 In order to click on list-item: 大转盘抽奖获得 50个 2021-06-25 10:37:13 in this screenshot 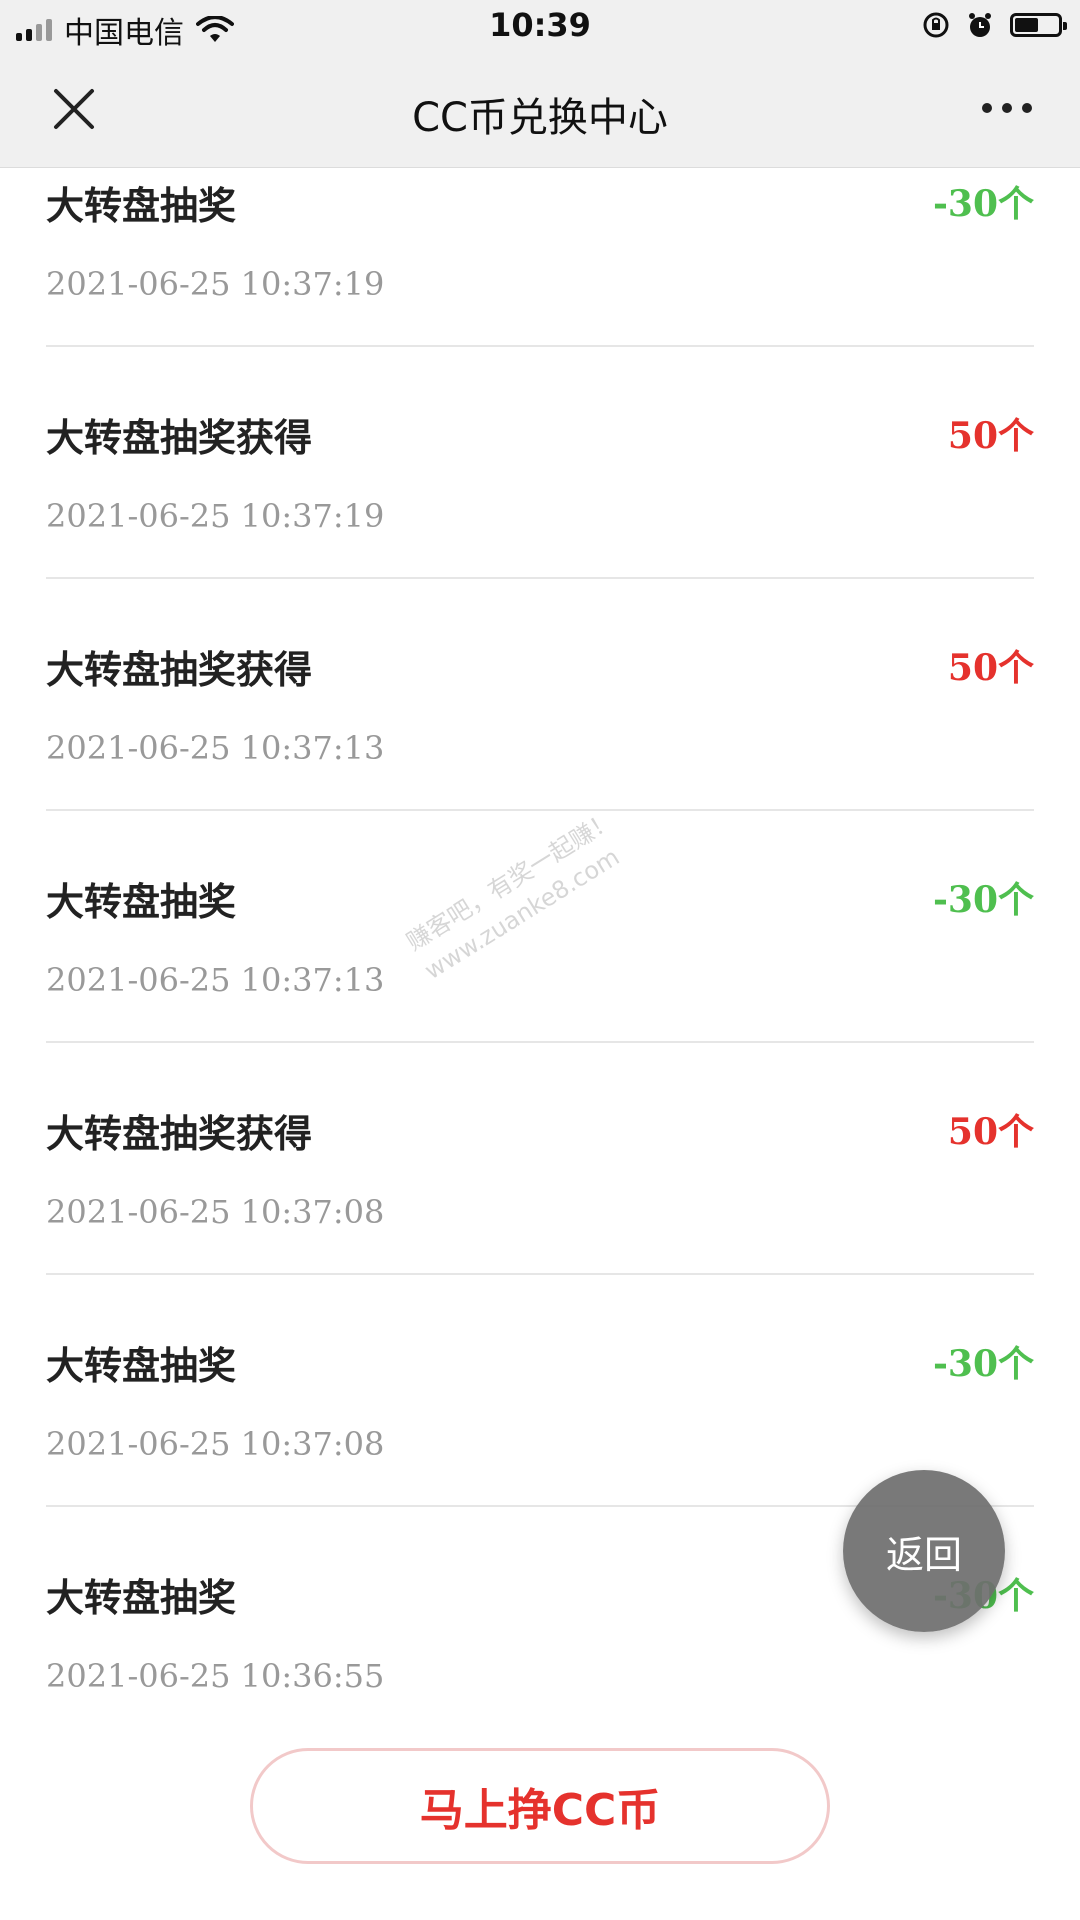, I will do `click(540, 695)`.